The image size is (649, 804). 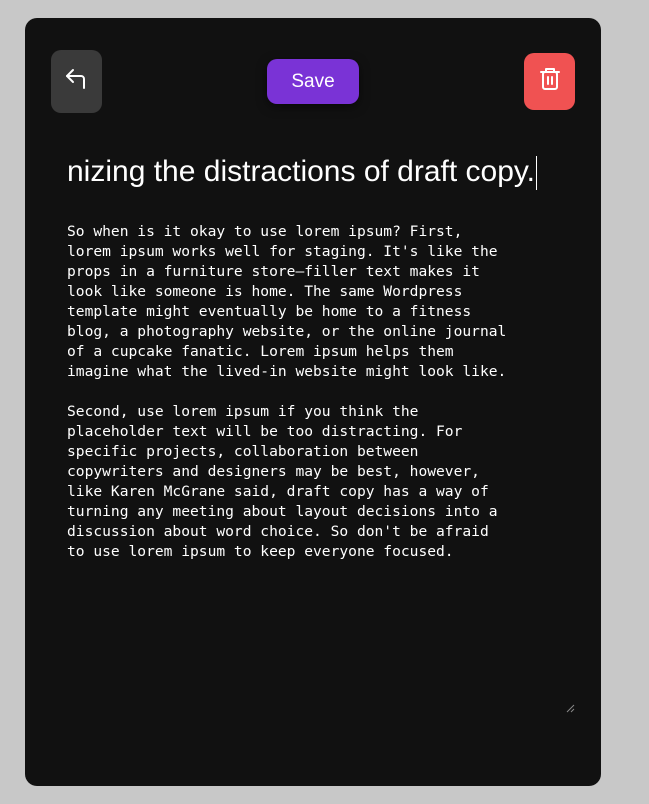 What do you see at coordinates (301, 171) in the screenshot?
I see `note-title-text: nizing the distractions of draft copy.` at bounding box center [301, 171].